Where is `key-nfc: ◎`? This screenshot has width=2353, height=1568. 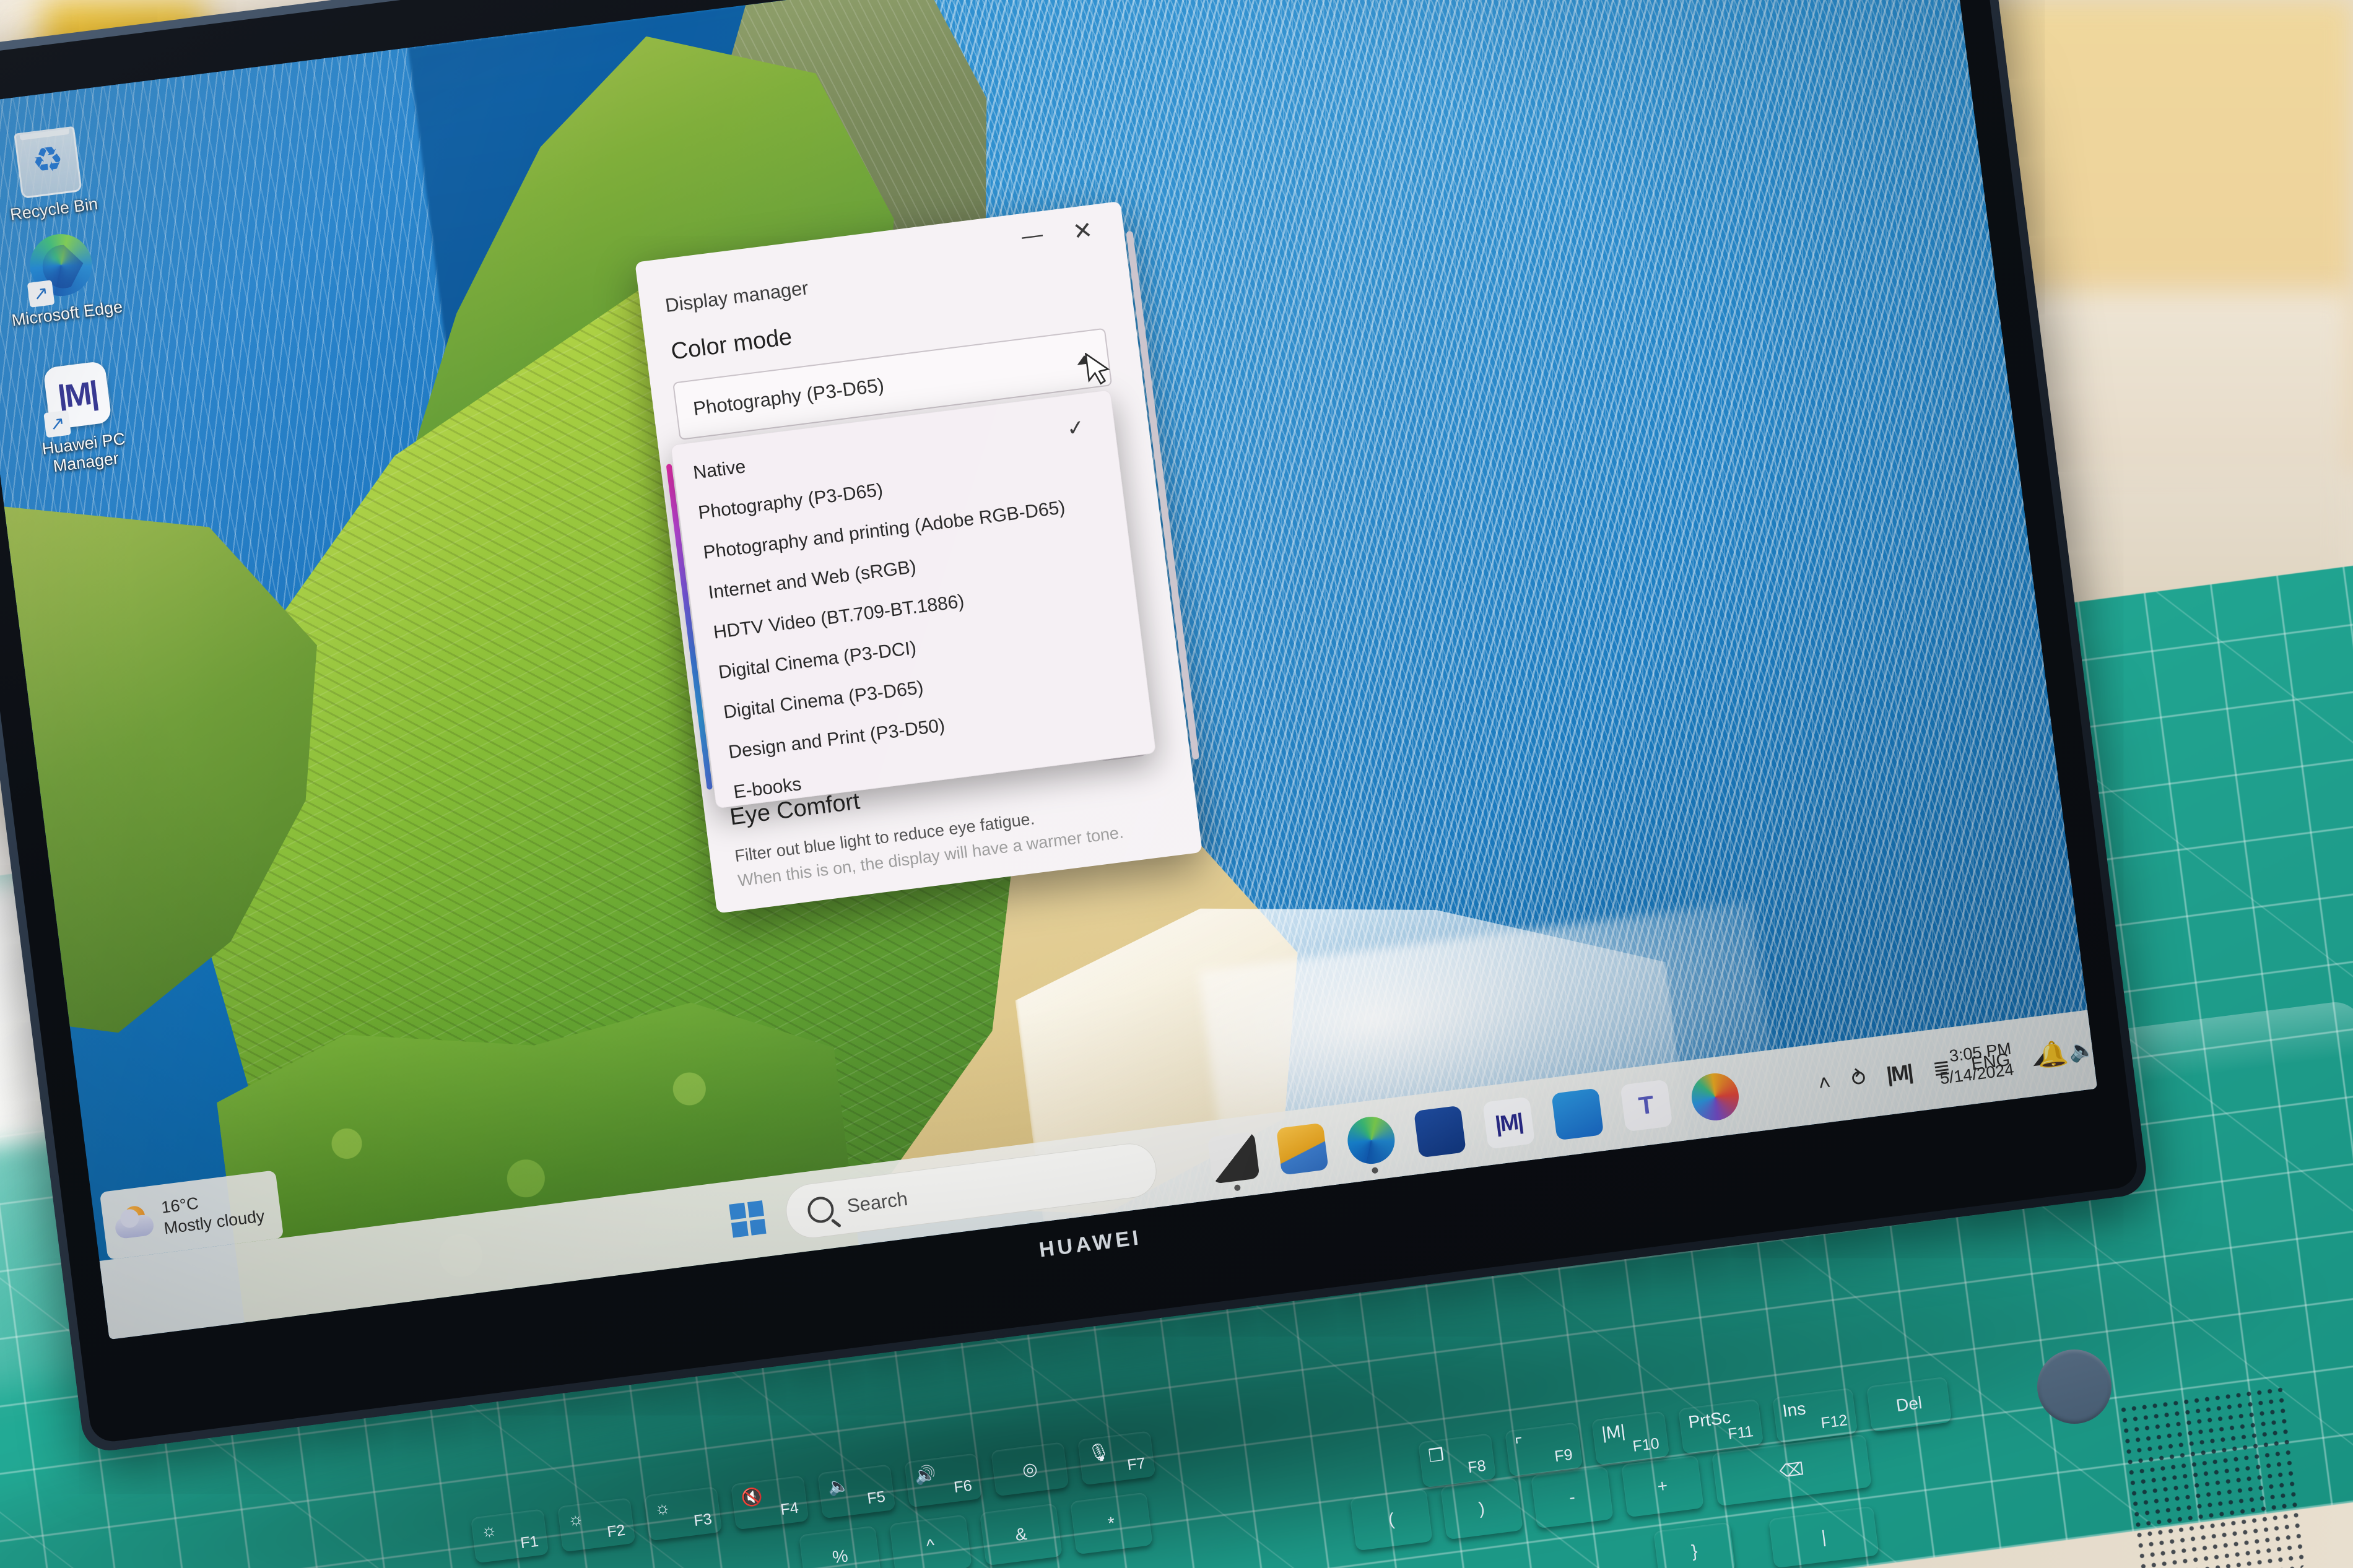
key-nfc: ◎ is located at coordinates (1030, 1469).